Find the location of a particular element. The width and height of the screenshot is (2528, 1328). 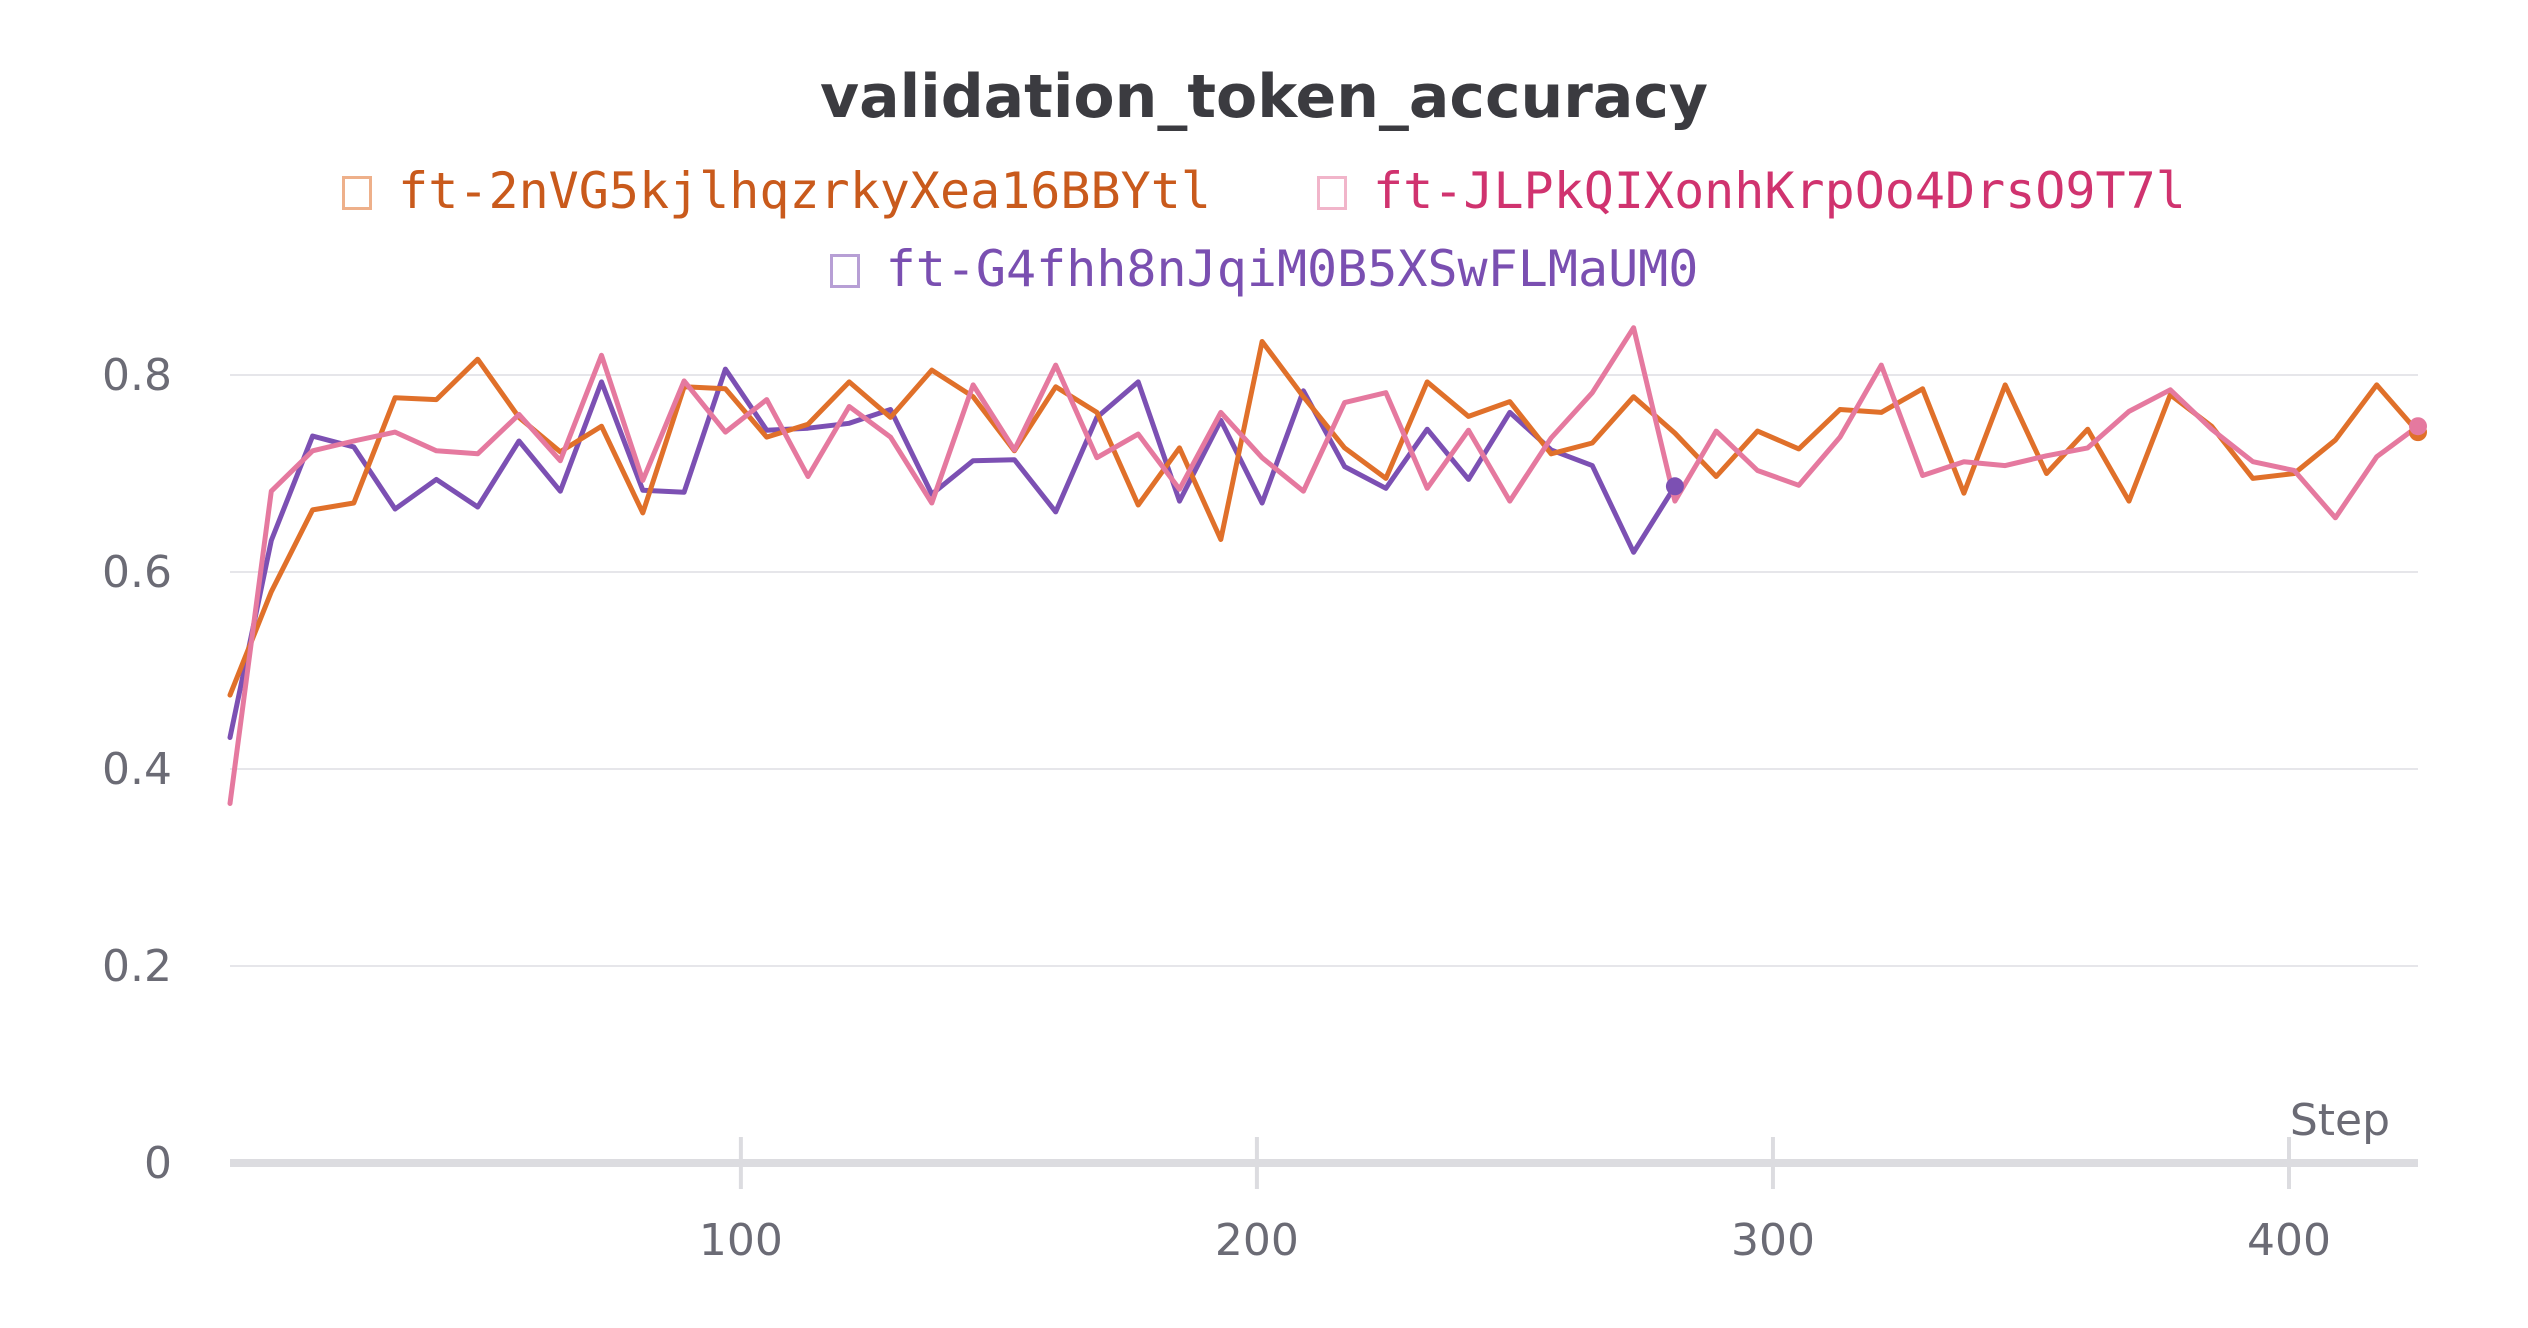

x-axis-ticks: 100 200 300 400 is located at coordinates (1515, 1201).